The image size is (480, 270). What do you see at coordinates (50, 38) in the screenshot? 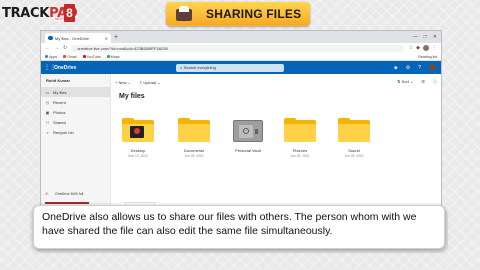
I see `onedrive-favicon-icon` at bounding box center [50, 38].